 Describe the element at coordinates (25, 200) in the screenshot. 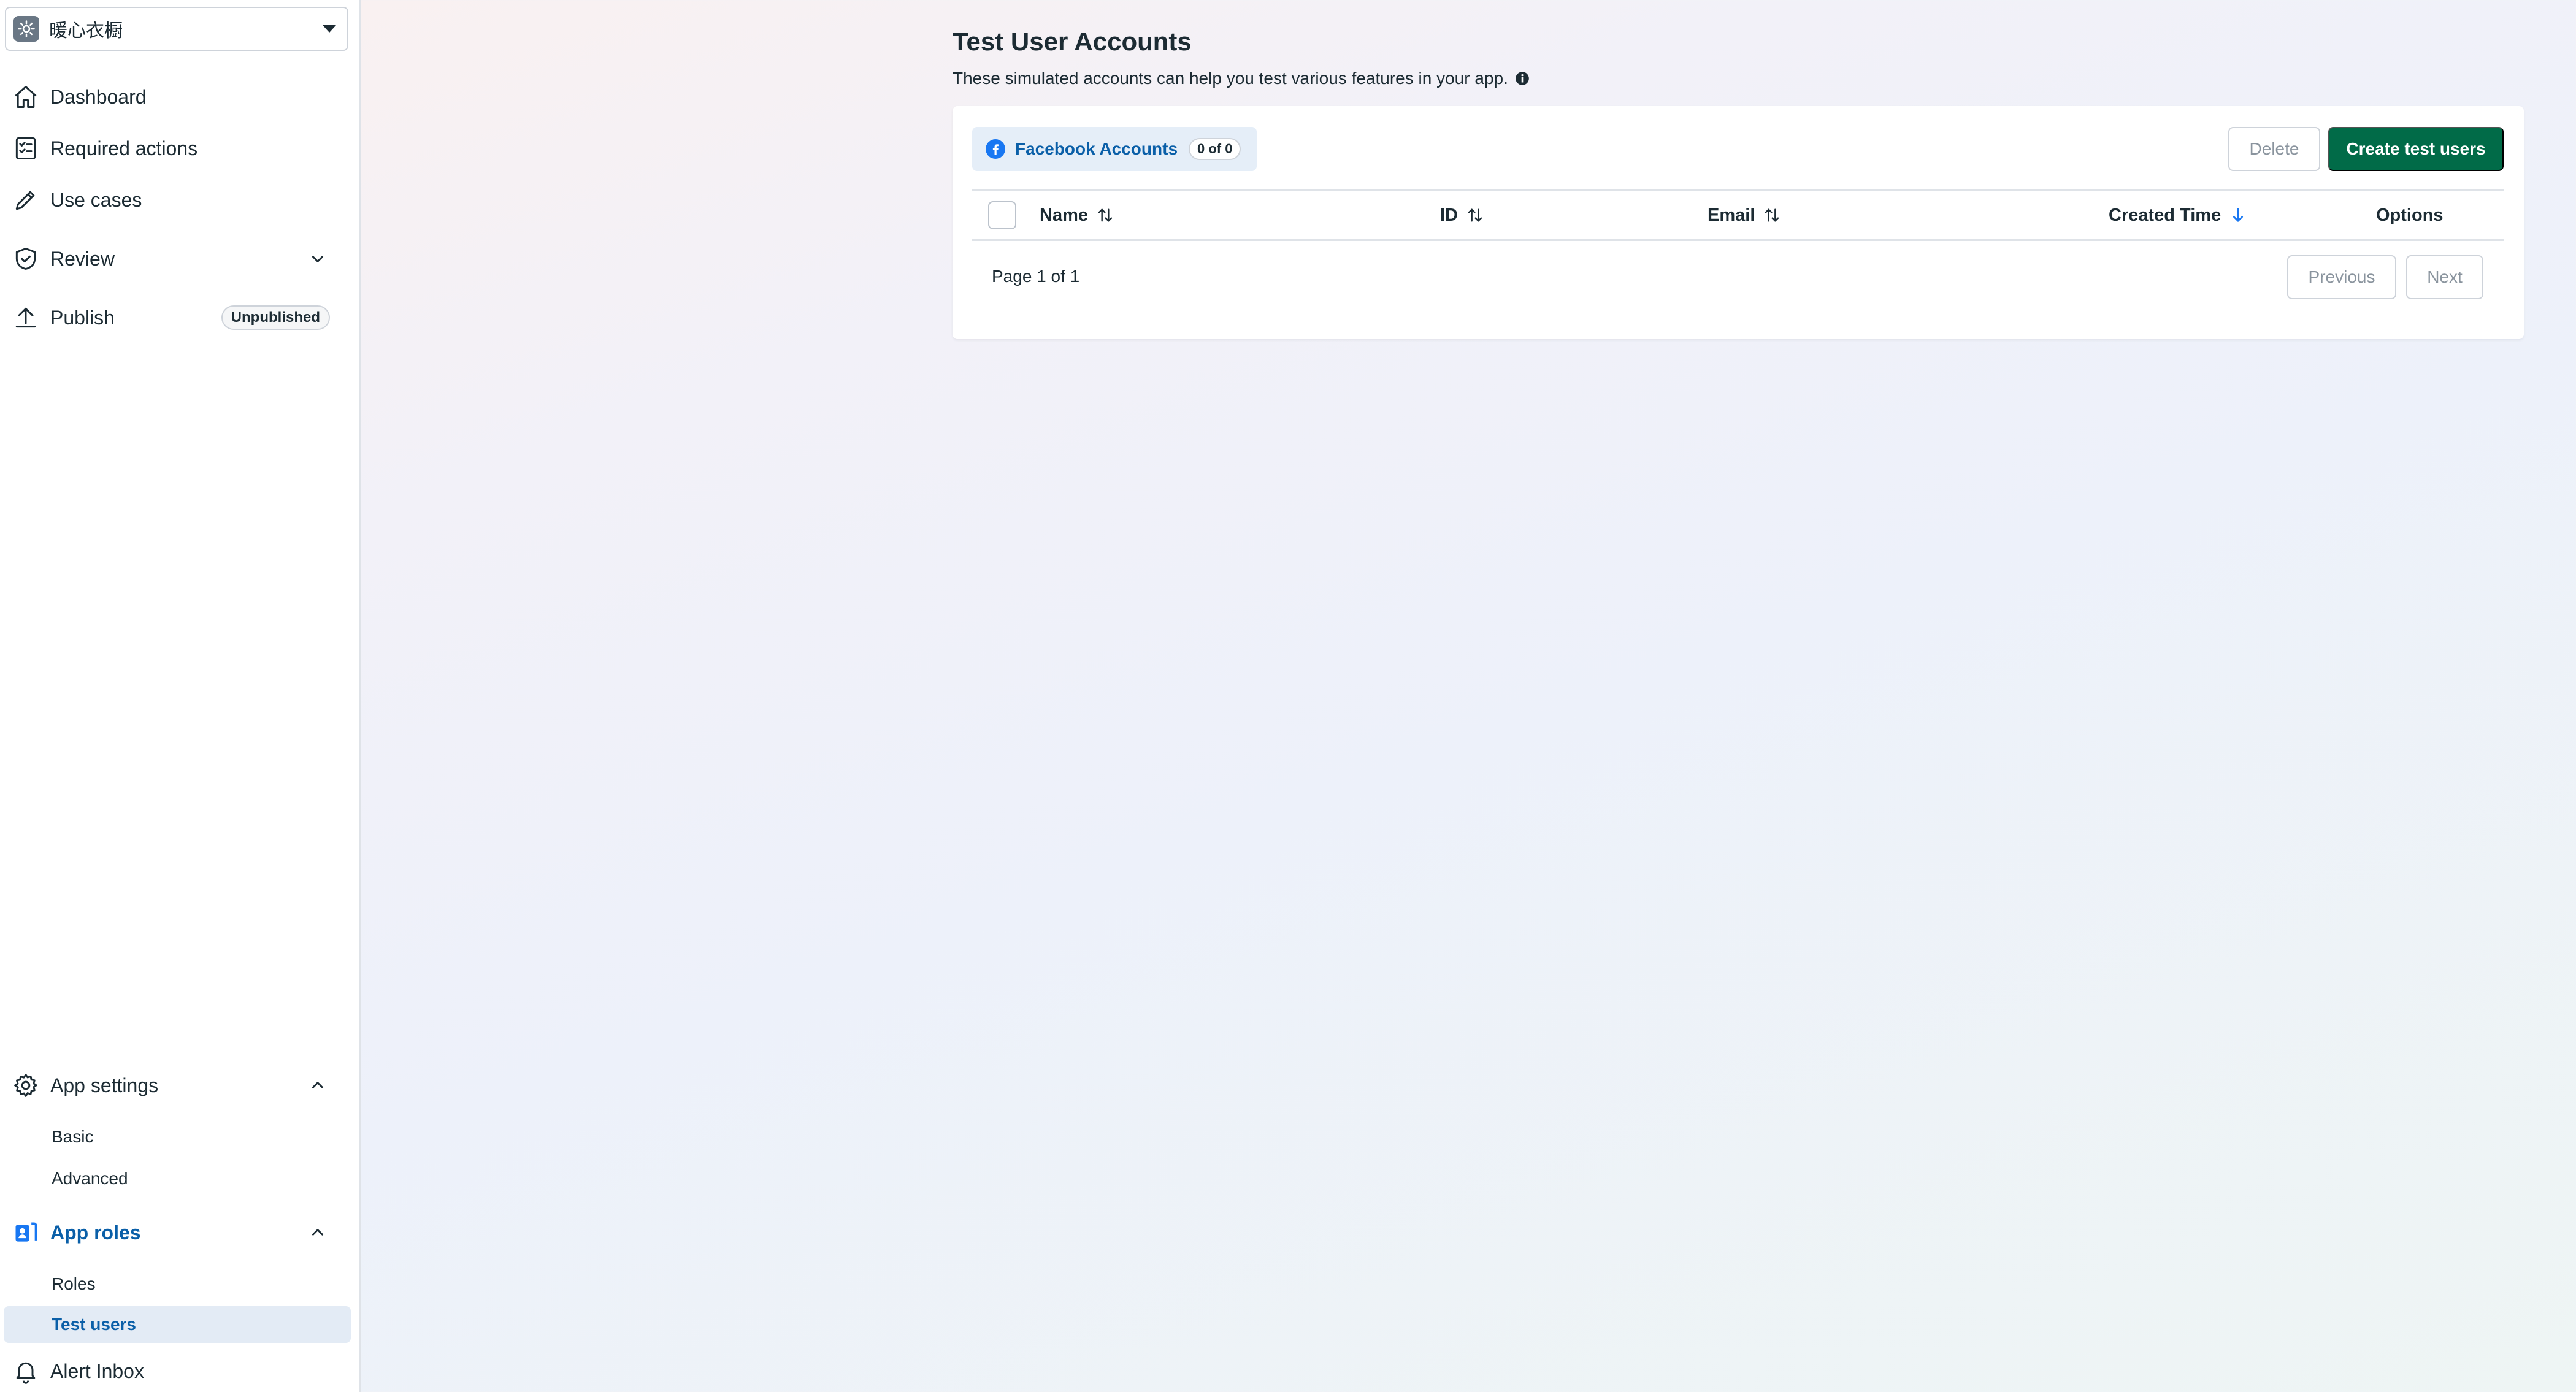

I see `pencil-icon` at that location.